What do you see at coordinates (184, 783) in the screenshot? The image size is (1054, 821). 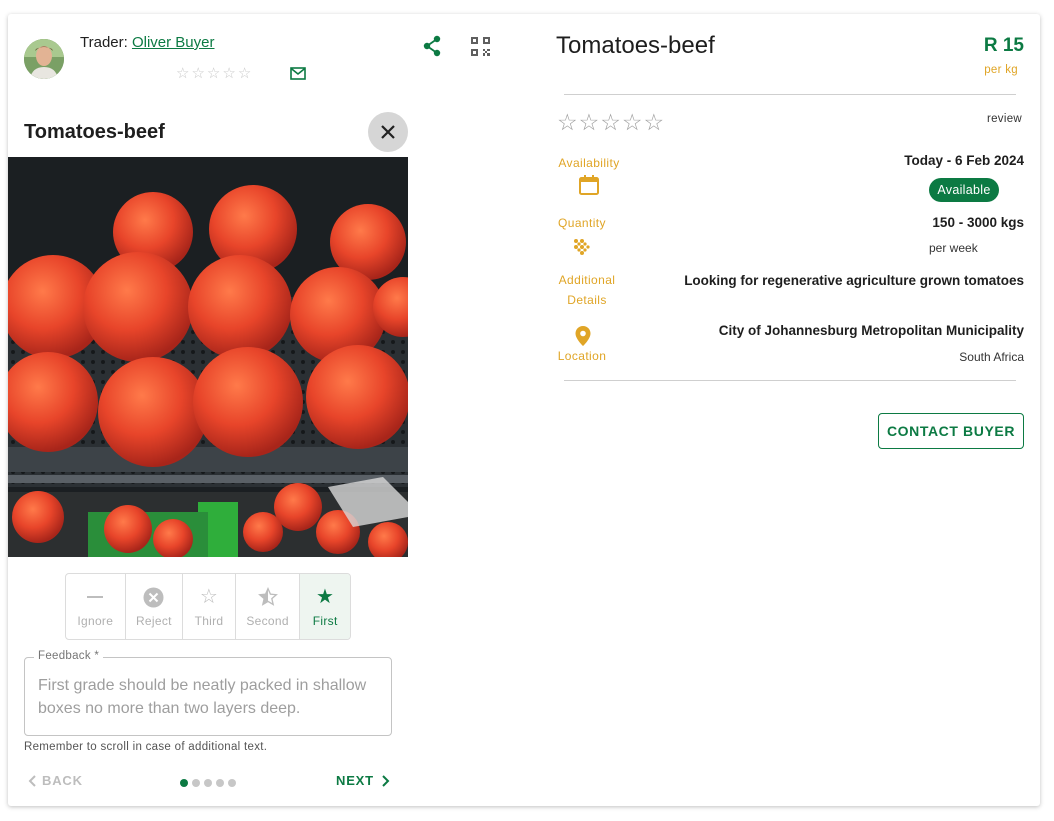 I see `page-dot-active` at bounding box center [184, 783].